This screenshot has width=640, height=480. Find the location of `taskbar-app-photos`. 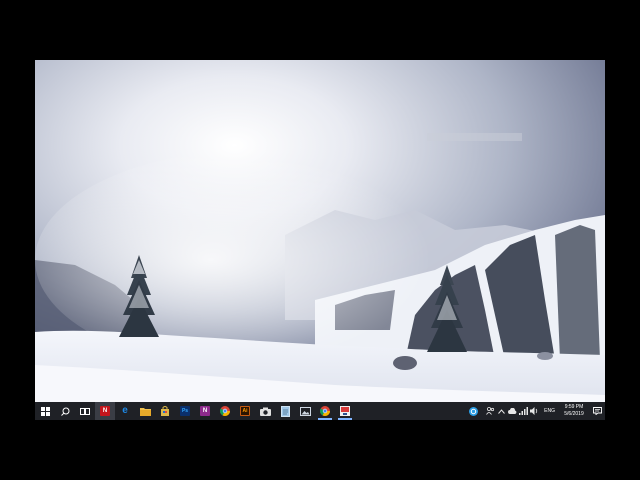

taskbar-app-photos is located at coordinates (305, 411).